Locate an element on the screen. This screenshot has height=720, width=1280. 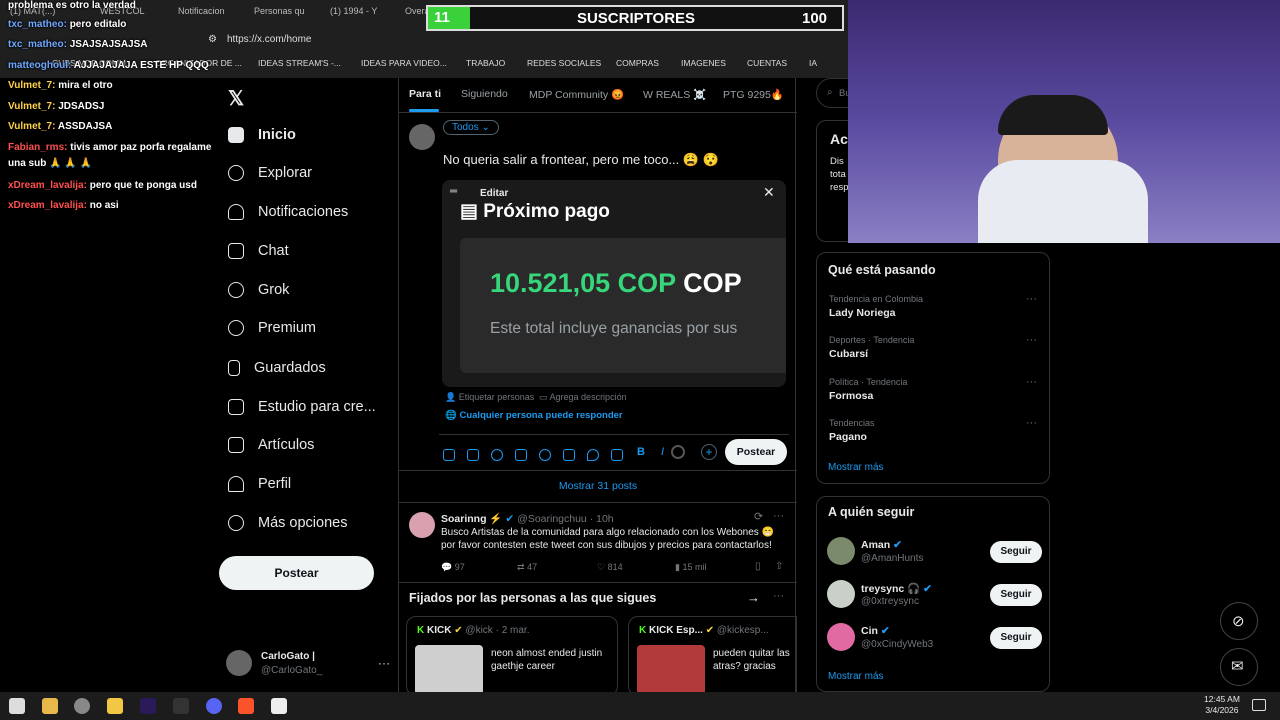
nav-notifications: Notificaciones is located at coordinates (288, 212).